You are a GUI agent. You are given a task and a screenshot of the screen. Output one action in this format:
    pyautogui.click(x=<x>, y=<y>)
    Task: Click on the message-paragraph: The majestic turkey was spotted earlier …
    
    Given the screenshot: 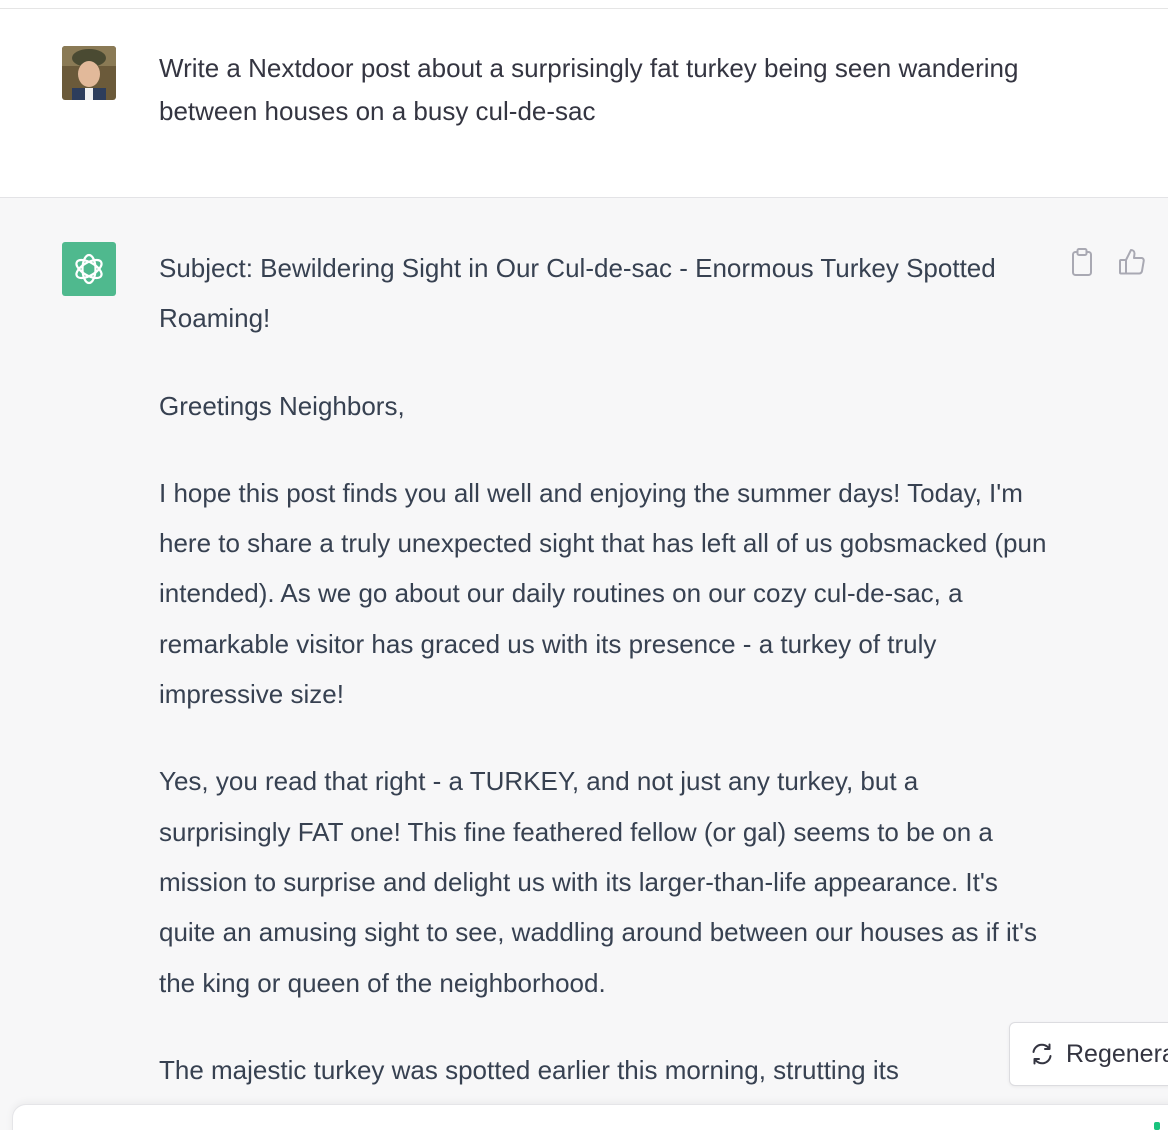 What is the action you would take?
    pyautogui.click(x=529, y=1069)
    